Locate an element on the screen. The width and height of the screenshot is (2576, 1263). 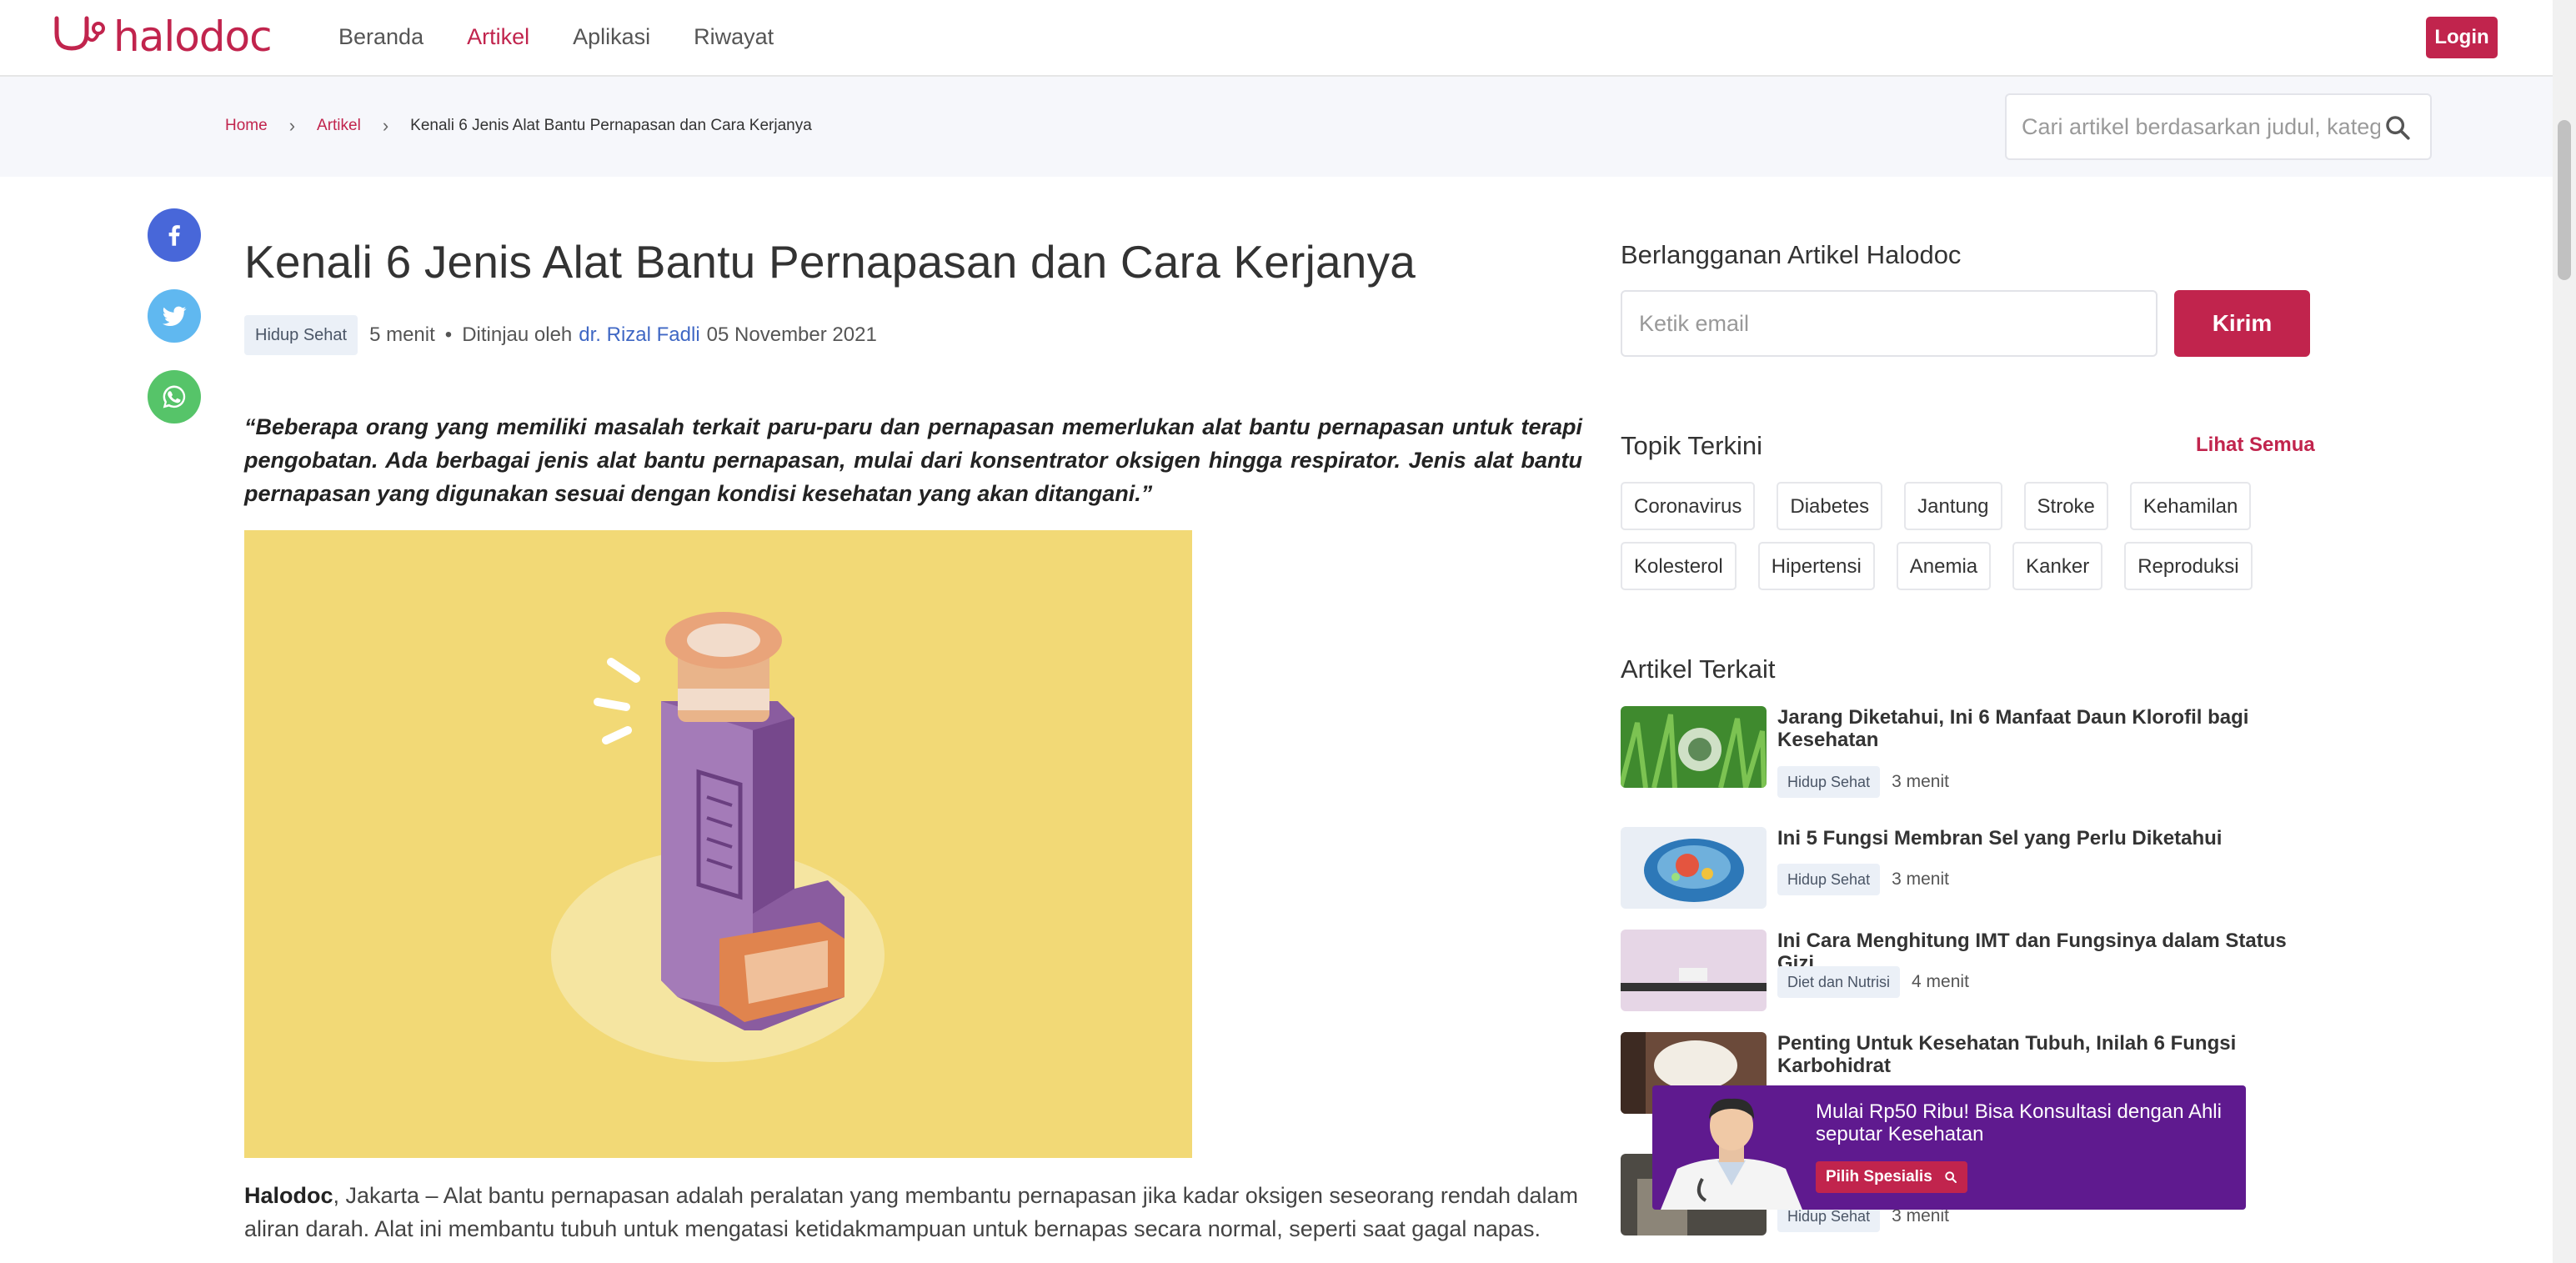
whatsapp-icon is located at coordinates (174, 396).